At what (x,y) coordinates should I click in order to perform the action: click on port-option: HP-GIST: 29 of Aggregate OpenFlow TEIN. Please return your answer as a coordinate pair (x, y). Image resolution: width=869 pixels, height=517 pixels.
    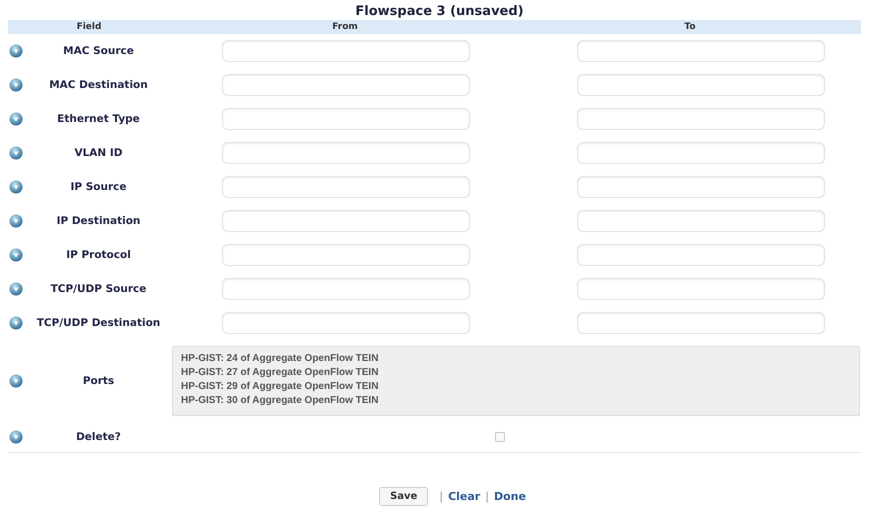
    Looking at the image, I should click on (516, 387).